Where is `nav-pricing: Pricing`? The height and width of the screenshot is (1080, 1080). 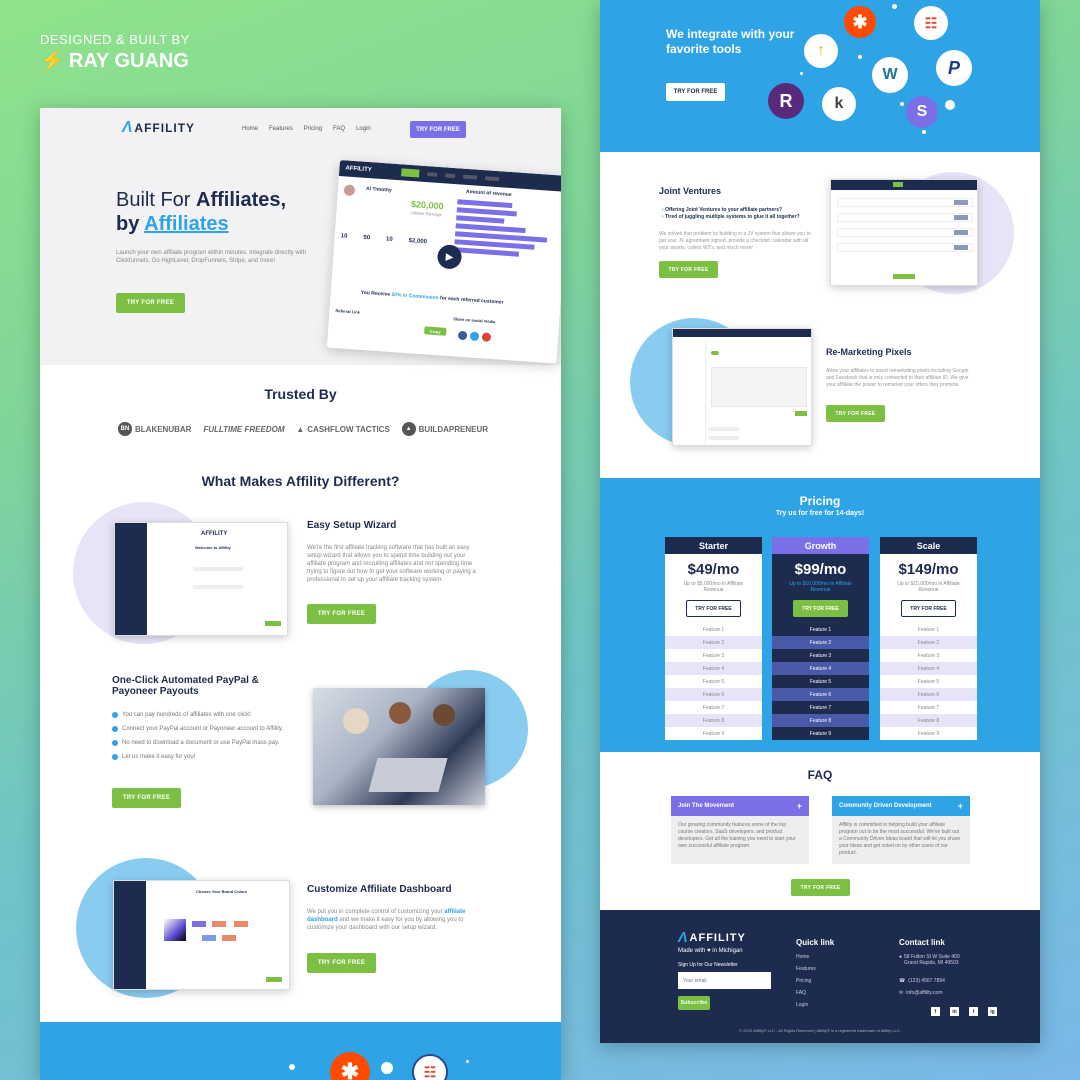
nav-pricing: Pricing is located at coordinates (313, 129).